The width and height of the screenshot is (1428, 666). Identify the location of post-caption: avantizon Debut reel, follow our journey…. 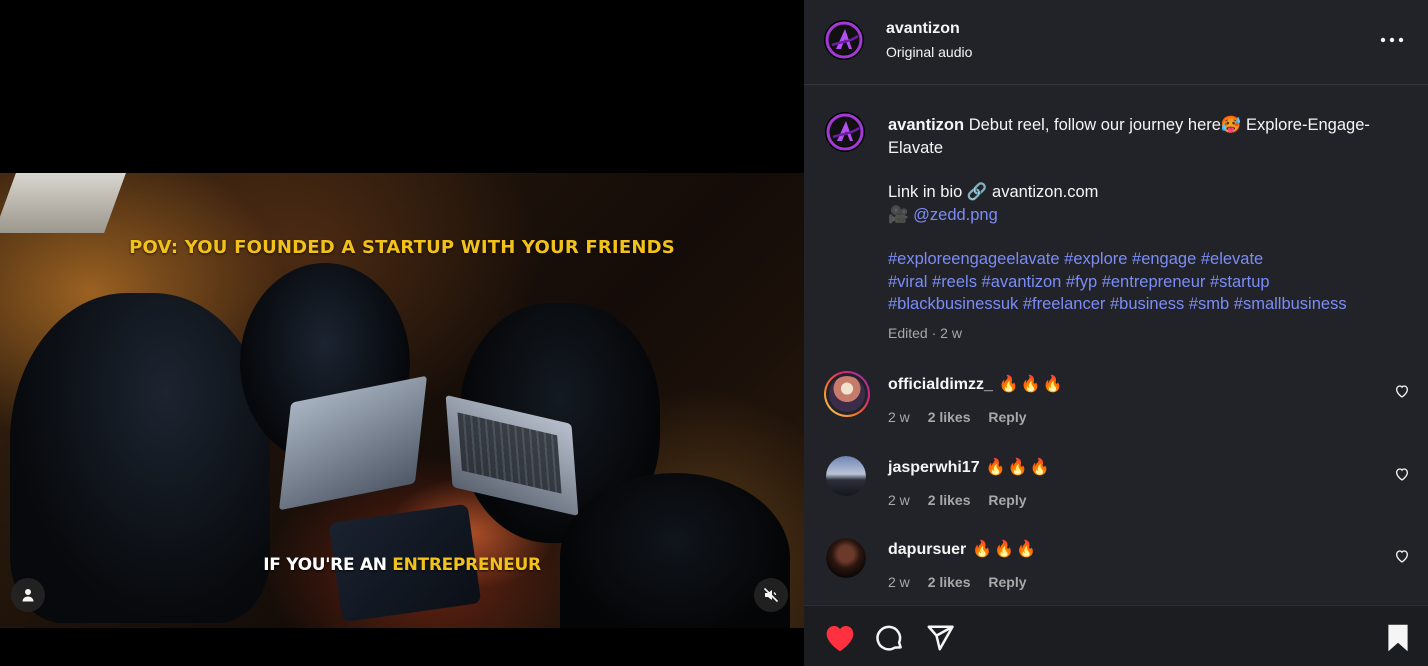
(1153, 215).